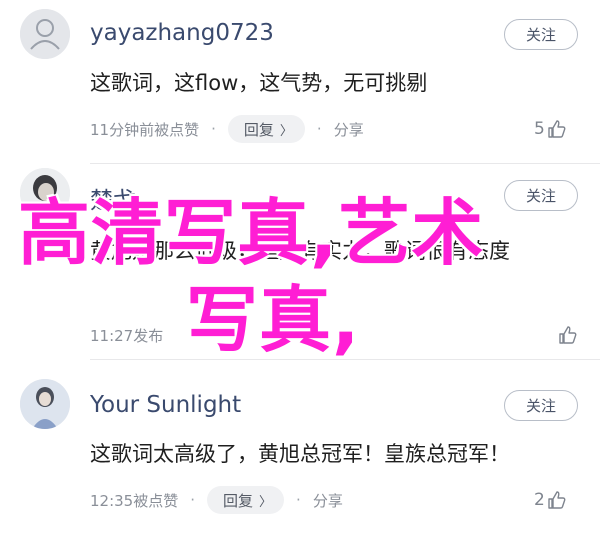  I want to click on timestamp: 11分钟前被点赞, so click(145, 129).